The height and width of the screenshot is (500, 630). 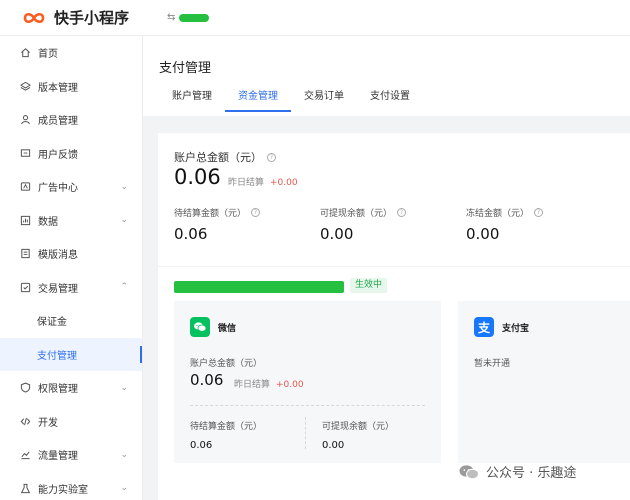 I want to click on sidebar-item-label: 模版消息, so click(x=58, y=256).